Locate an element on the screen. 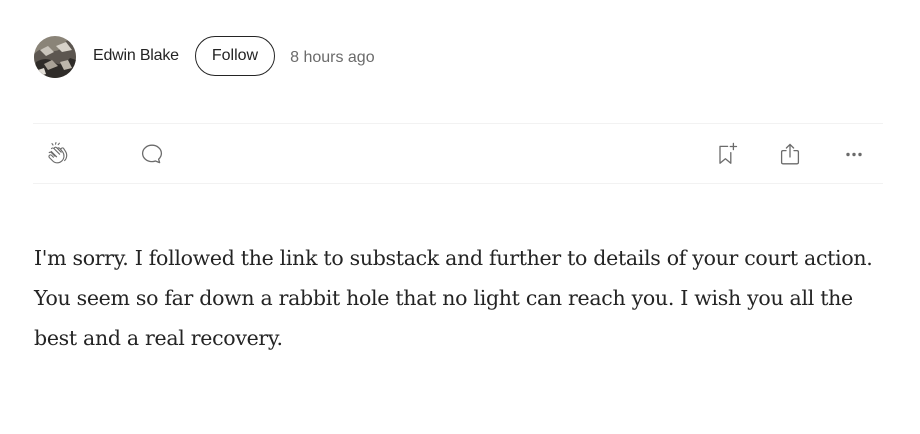  avatar is located at coordinates (55, 57).